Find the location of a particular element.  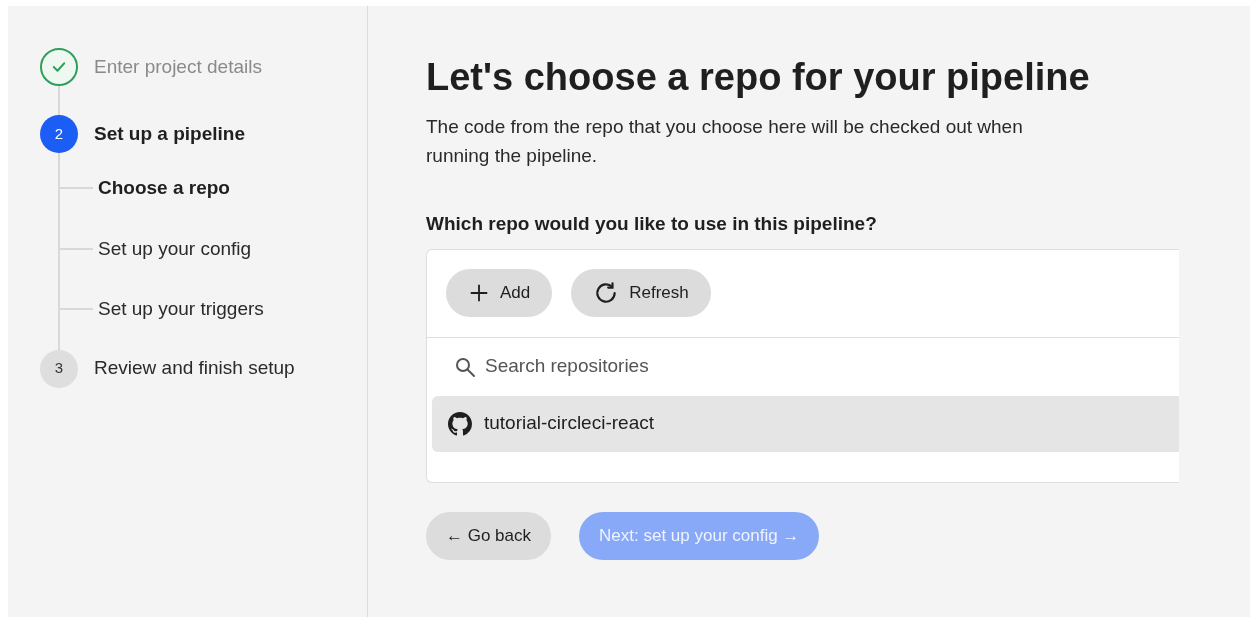

step-number: 3 is located at coordinates (59, 368).